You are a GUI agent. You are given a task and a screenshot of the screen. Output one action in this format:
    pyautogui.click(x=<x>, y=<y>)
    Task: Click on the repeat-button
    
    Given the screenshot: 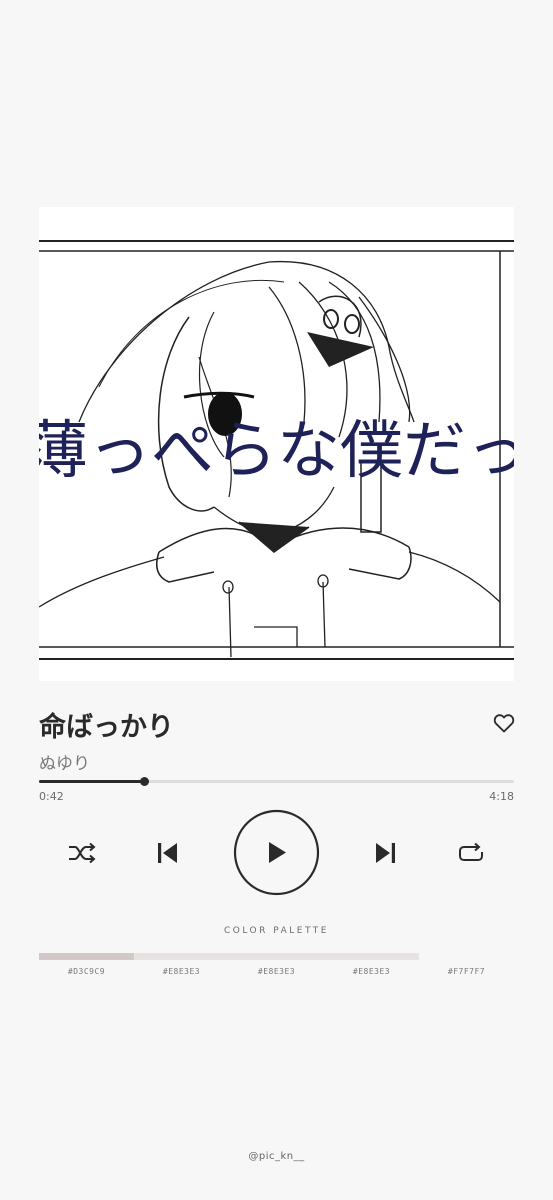 What is the action you would take?
    pyautogui.click(x=471, y=853)
    